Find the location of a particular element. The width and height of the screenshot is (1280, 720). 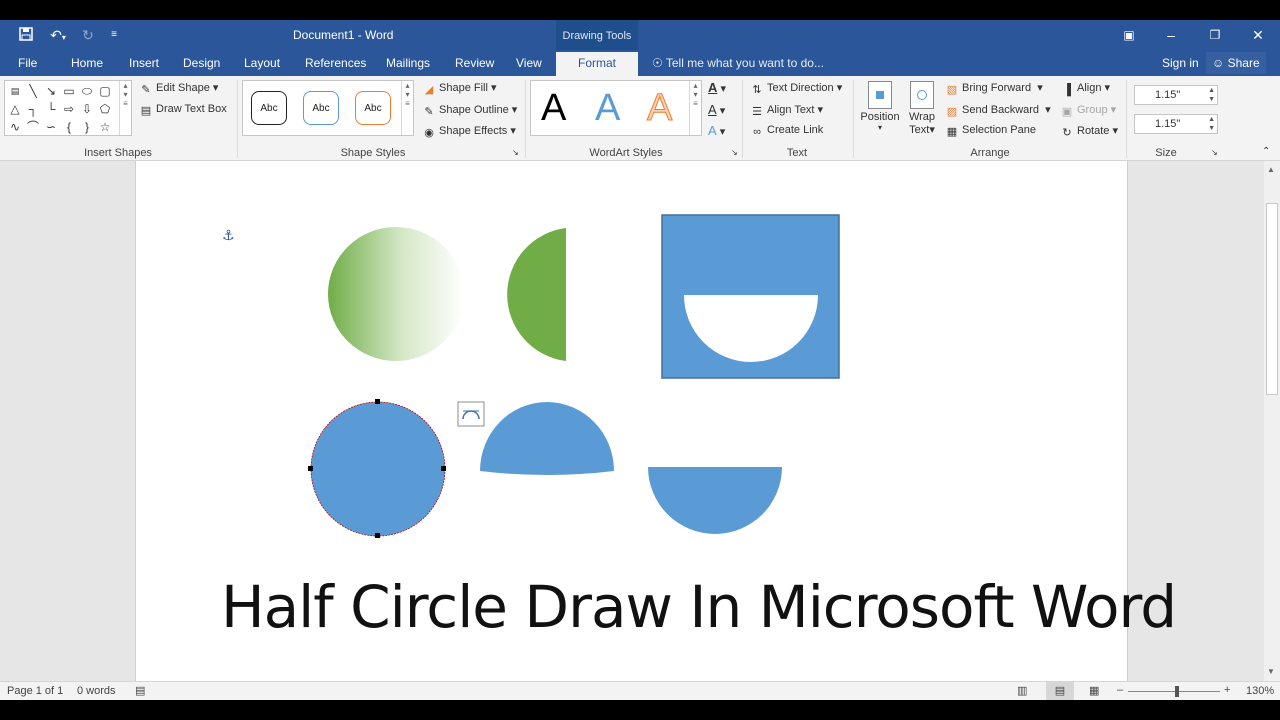

create-link-button: ∞ Create Link is located at coordinates (786, 131).